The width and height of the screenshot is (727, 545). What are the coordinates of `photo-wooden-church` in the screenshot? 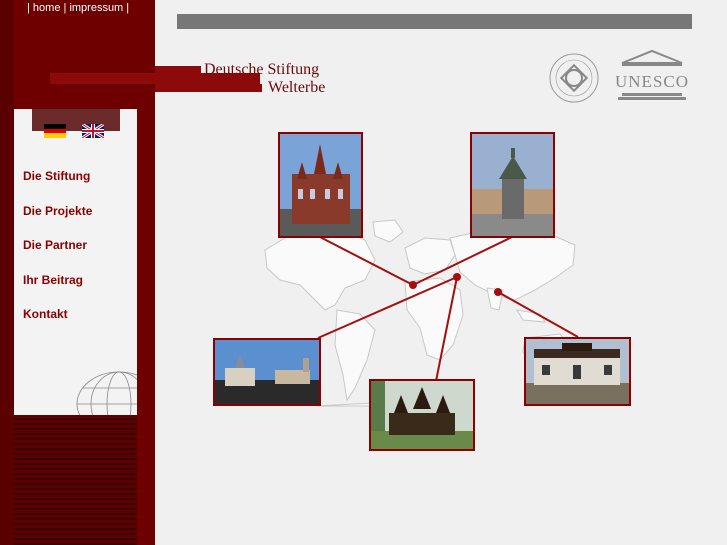 It's located at (422, 415).